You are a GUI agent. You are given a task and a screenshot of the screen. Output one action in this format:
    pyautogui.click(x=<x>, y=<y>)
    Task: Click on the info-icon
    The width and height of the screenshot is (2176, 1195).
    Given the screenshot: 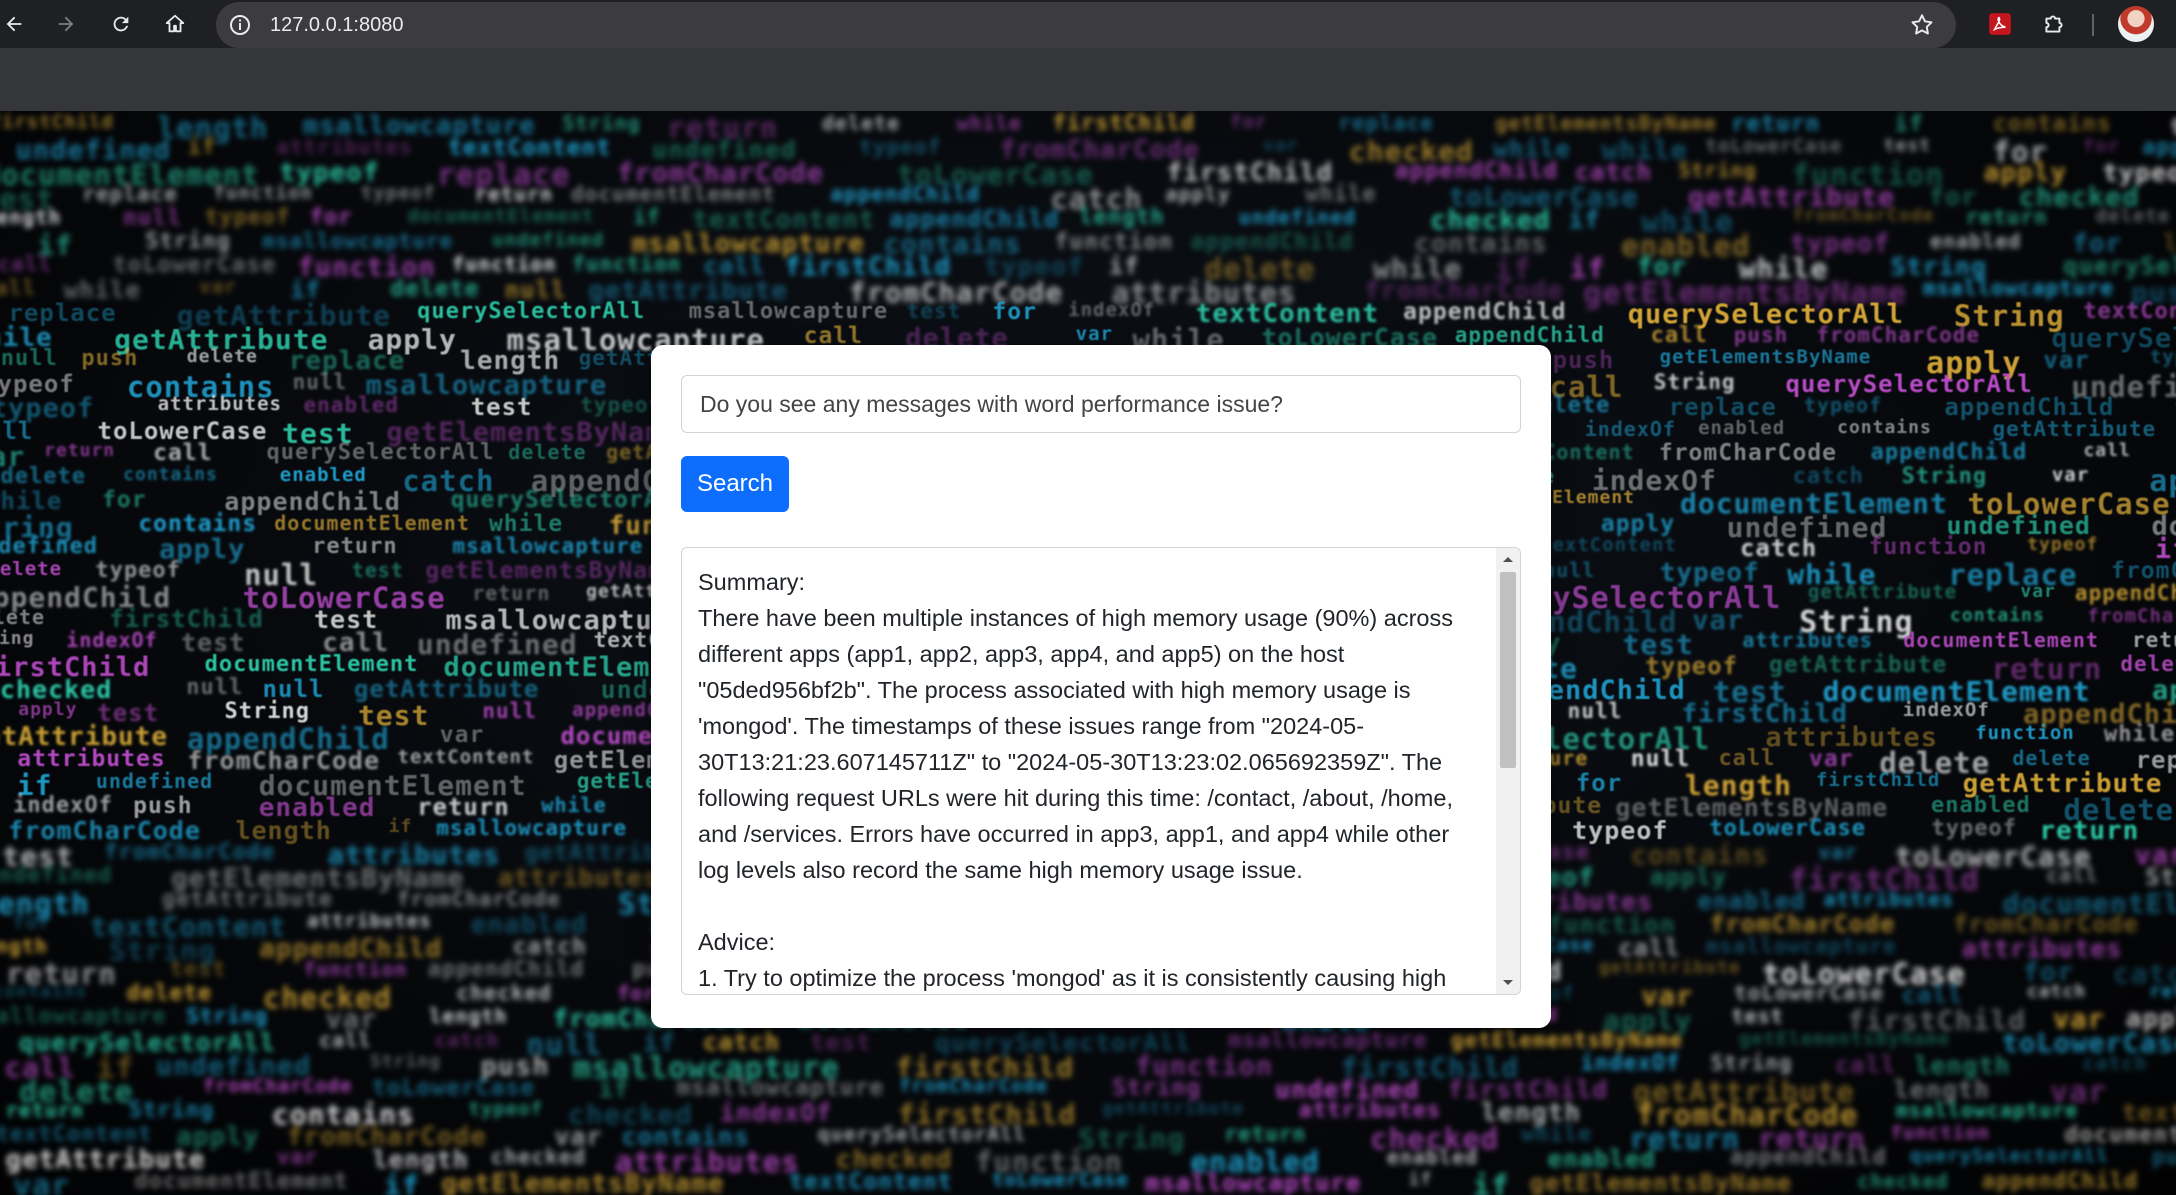 What is the action you would take?
    pyautogui.click(x=240, y=25)
    